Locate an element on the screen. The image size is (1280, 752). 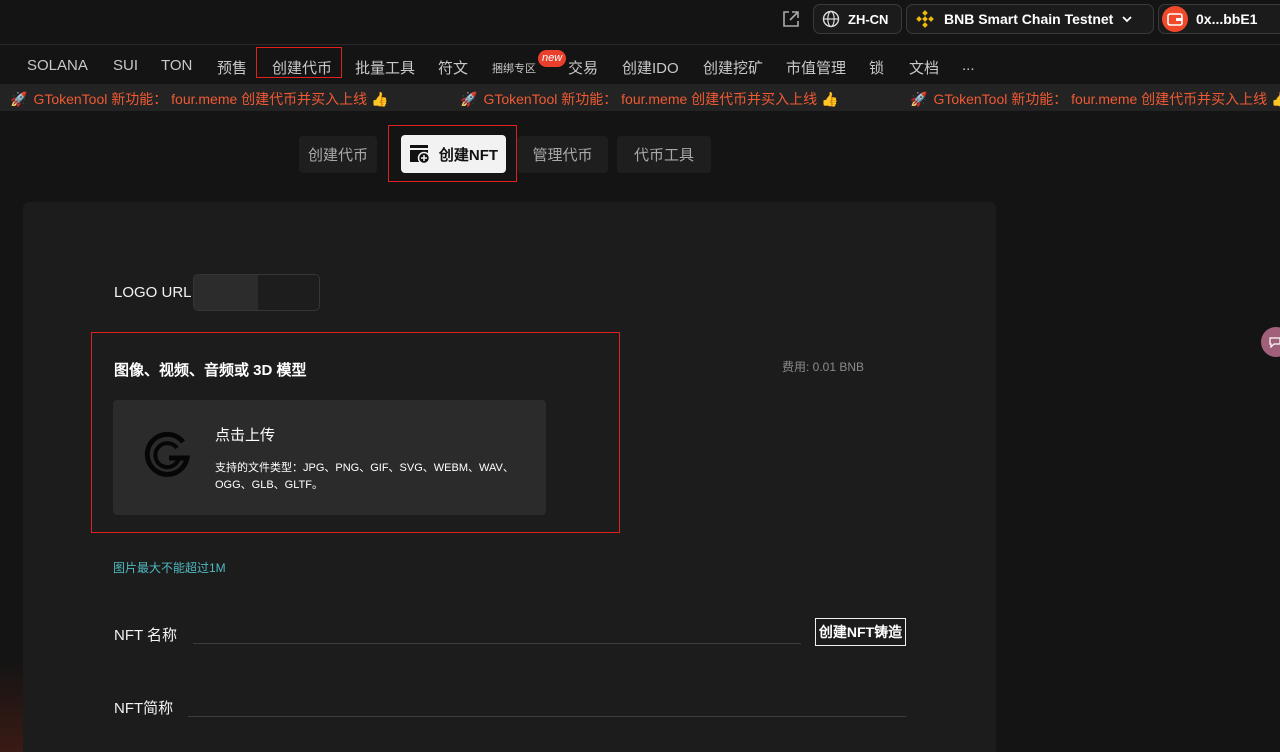
upload-section-title: 图像、视频、音频或 3D 模型 is located at coordinates (210, 370).